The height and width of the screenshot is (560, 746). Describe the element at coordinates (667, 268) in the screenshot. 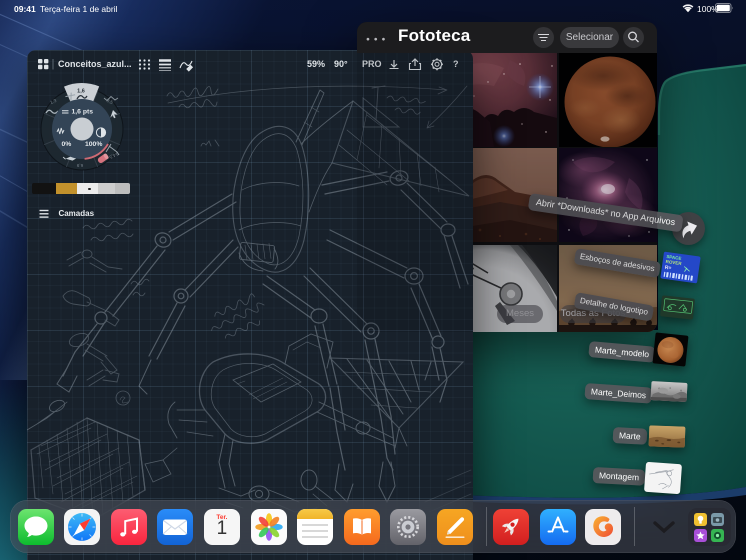

I see `svg-text: R≡` at that location.